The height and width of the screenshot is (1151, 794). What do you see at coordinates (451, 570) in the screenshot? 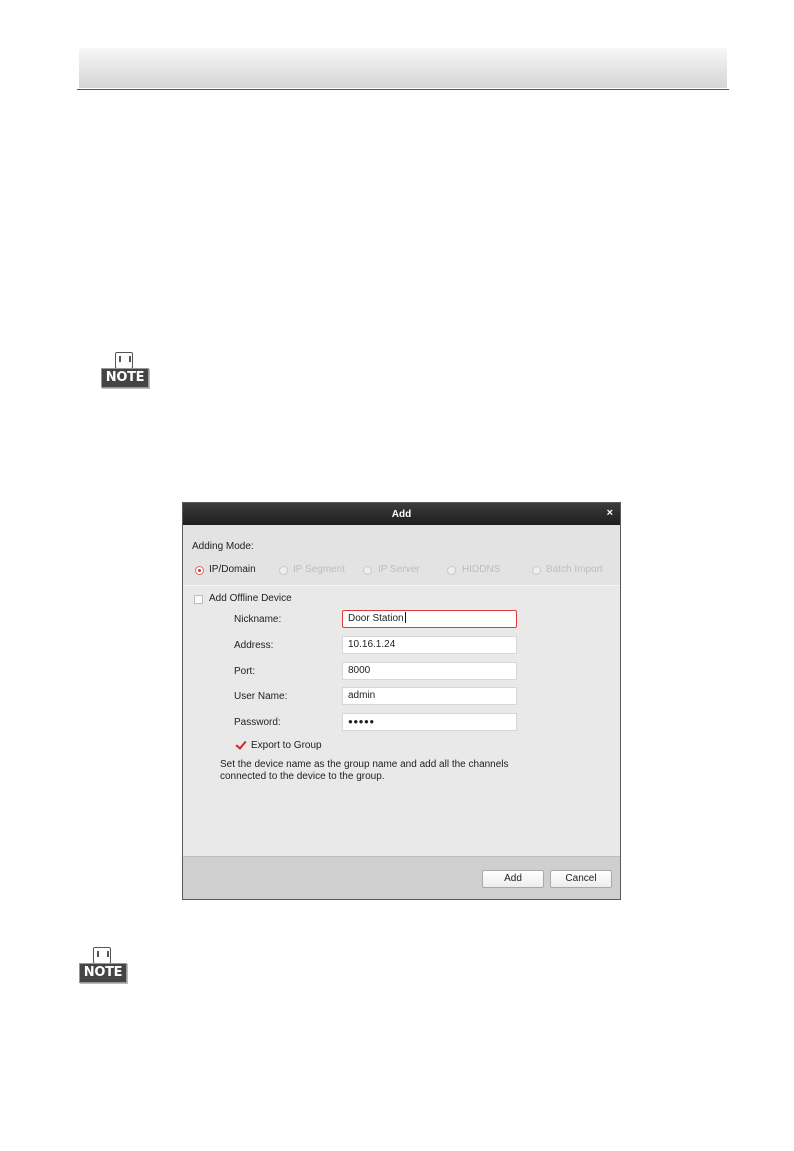
I see `radio-hiddns` at bounding box center [451, 570].